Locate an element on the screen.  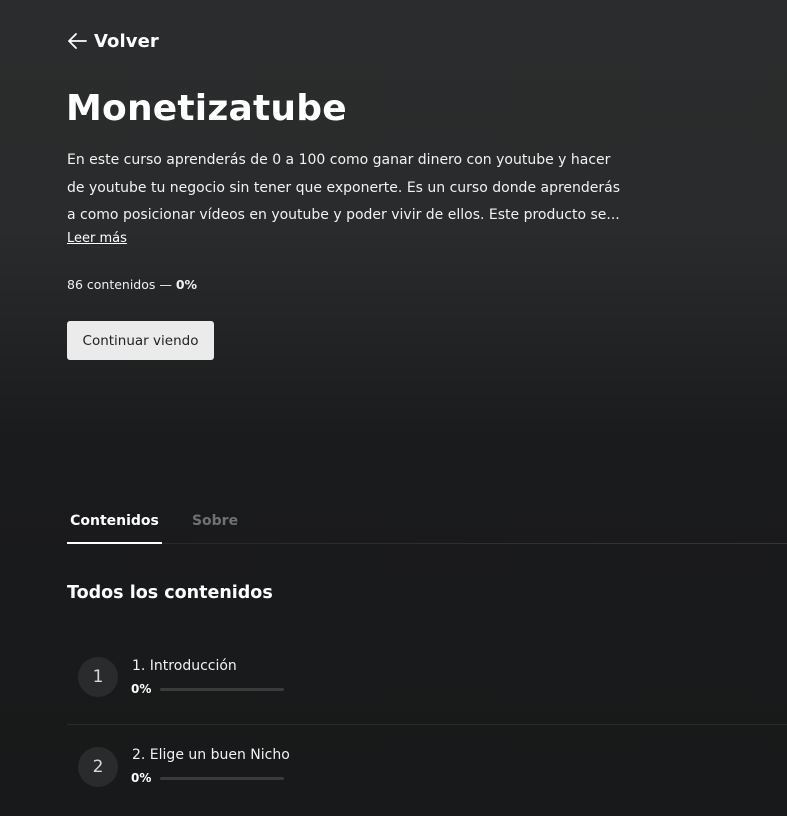
module-title: 1. Introducción is located at coordinates (184, 666).